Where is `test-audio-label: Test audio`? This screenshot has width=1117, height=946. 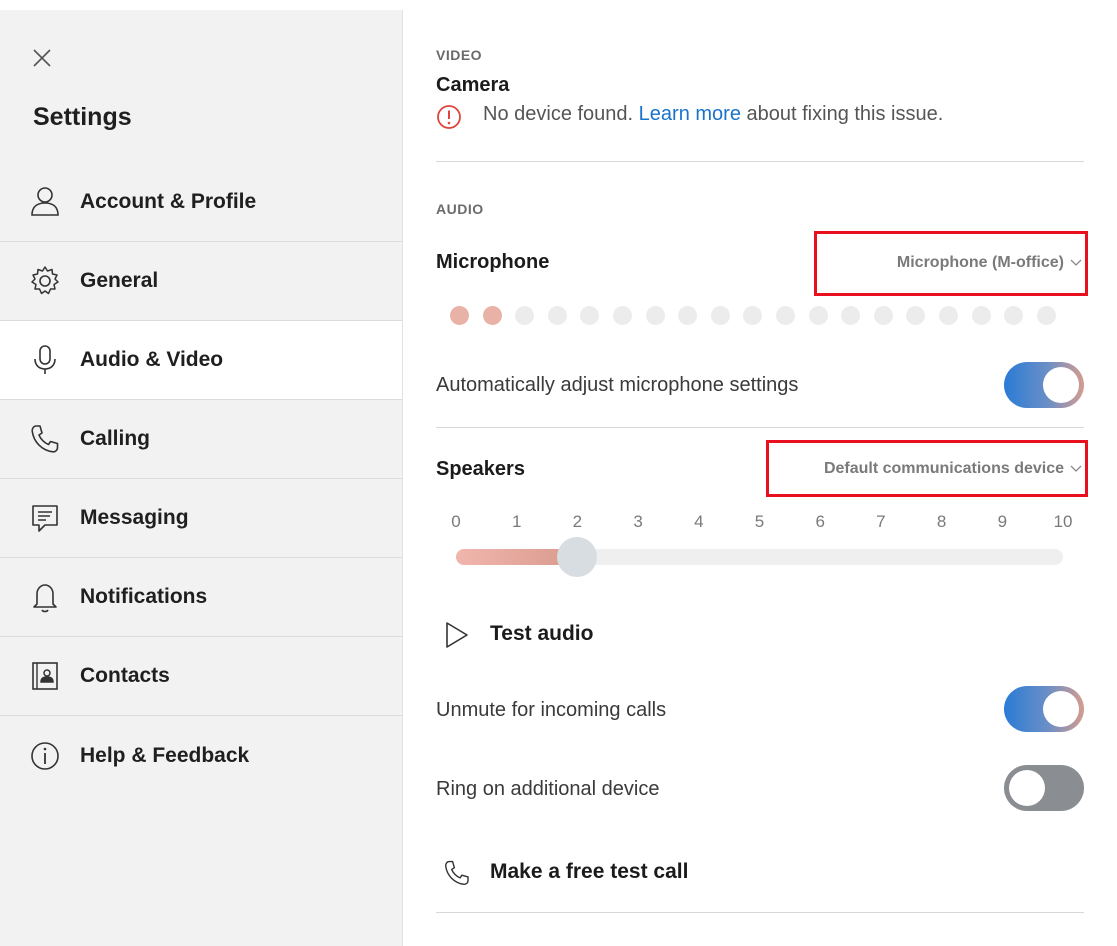
test-audio-label: Test audio is located at coordinates (542, 633).